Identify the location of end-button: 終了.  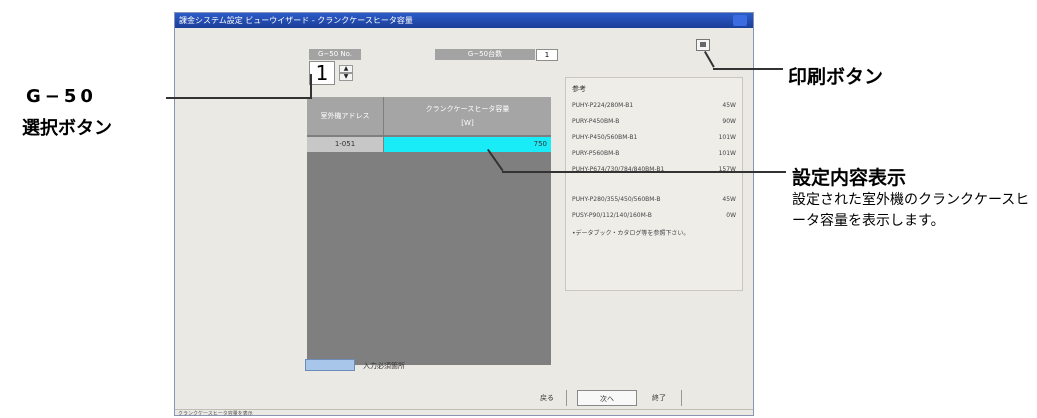
(659, 398).